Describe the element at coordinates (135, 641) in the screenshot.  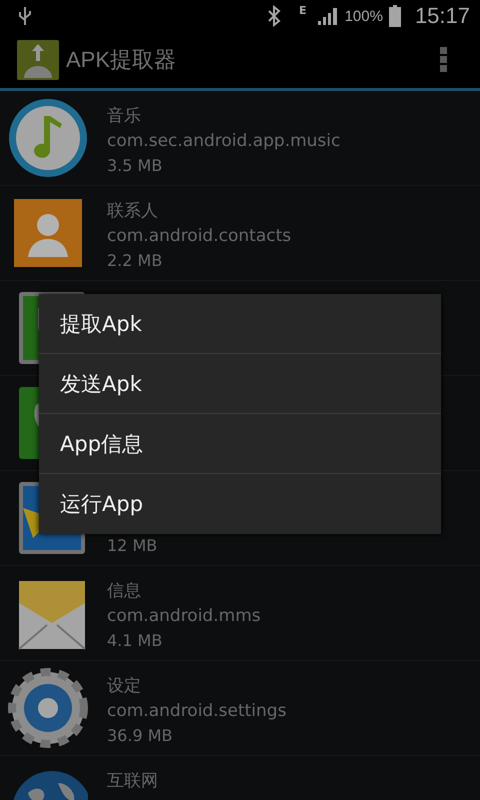
I see `app-size: 4.1 MB` at that location.